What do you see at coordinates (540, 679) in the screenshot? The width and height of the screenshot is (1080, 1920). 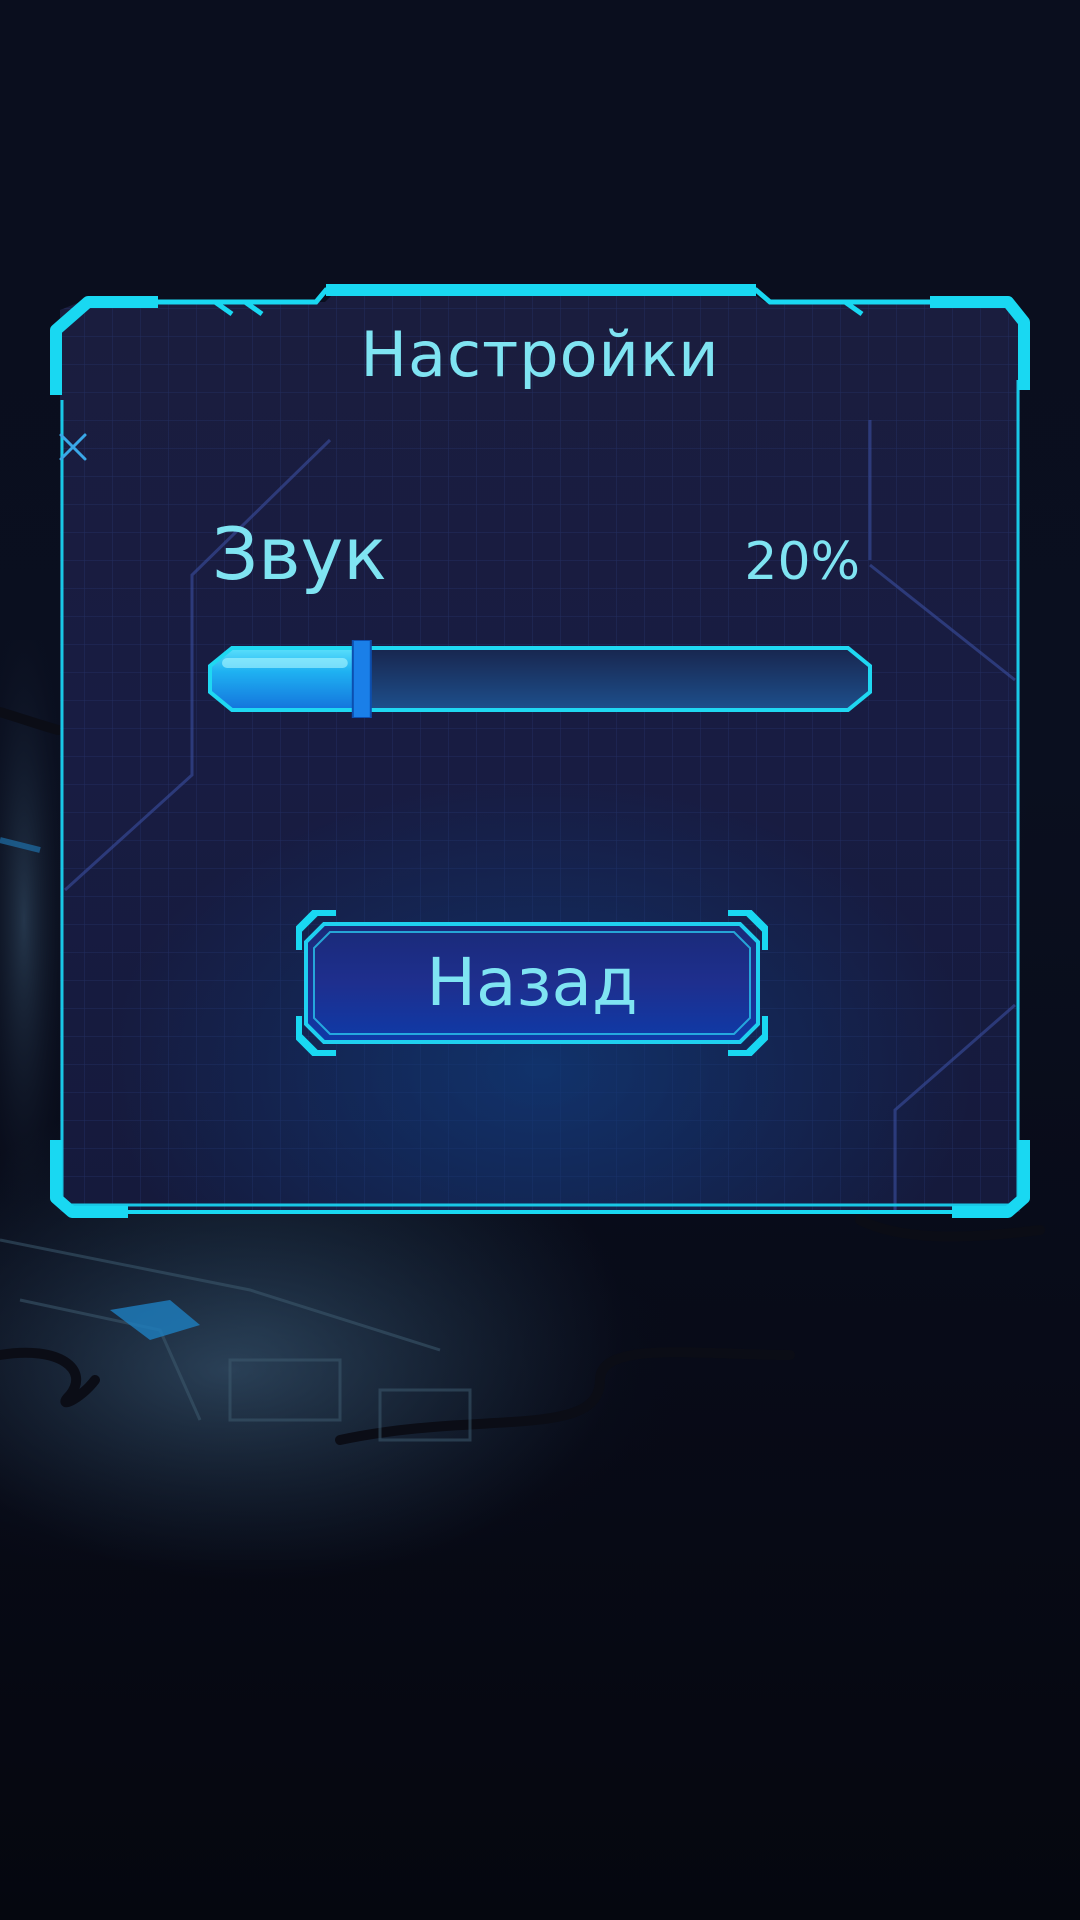 I see `sound-slider` at bounding box center [540, 679].